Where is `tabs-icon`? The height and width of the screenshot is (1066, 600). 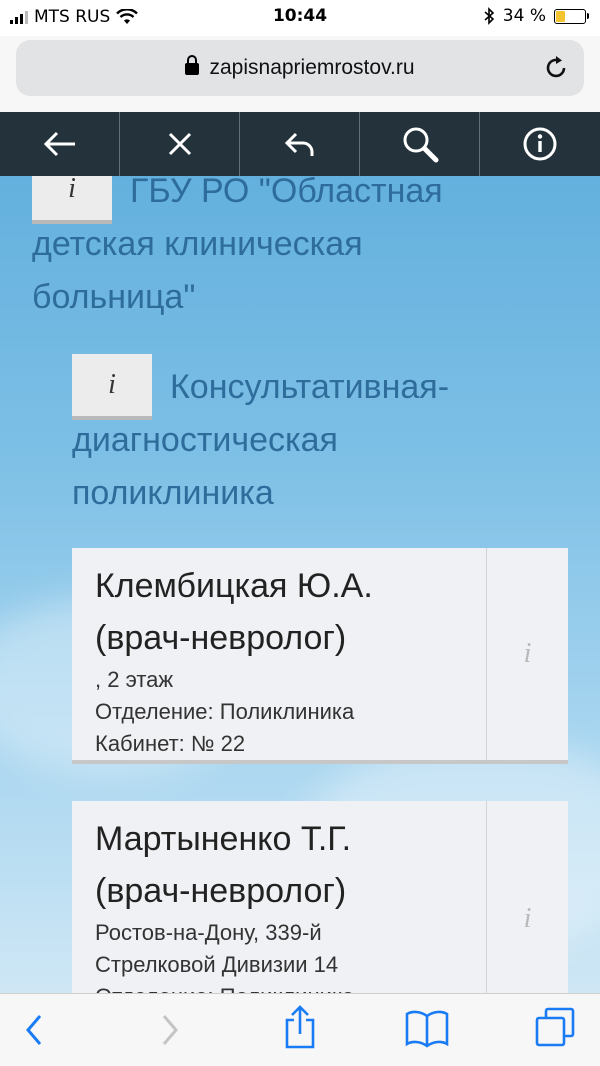
tabs-icon is located at coordinates (555, 1027).